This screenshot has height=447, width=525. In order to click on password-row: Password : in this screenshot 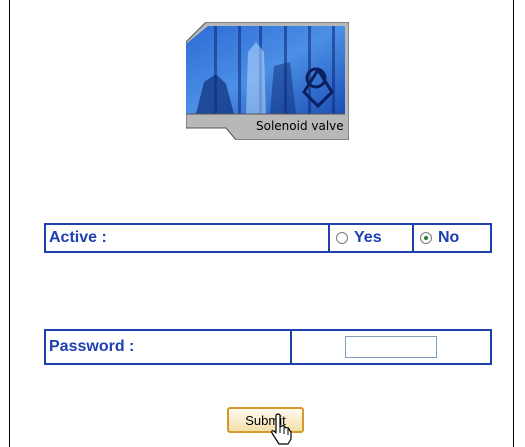, I will do `click(268, 347)`.